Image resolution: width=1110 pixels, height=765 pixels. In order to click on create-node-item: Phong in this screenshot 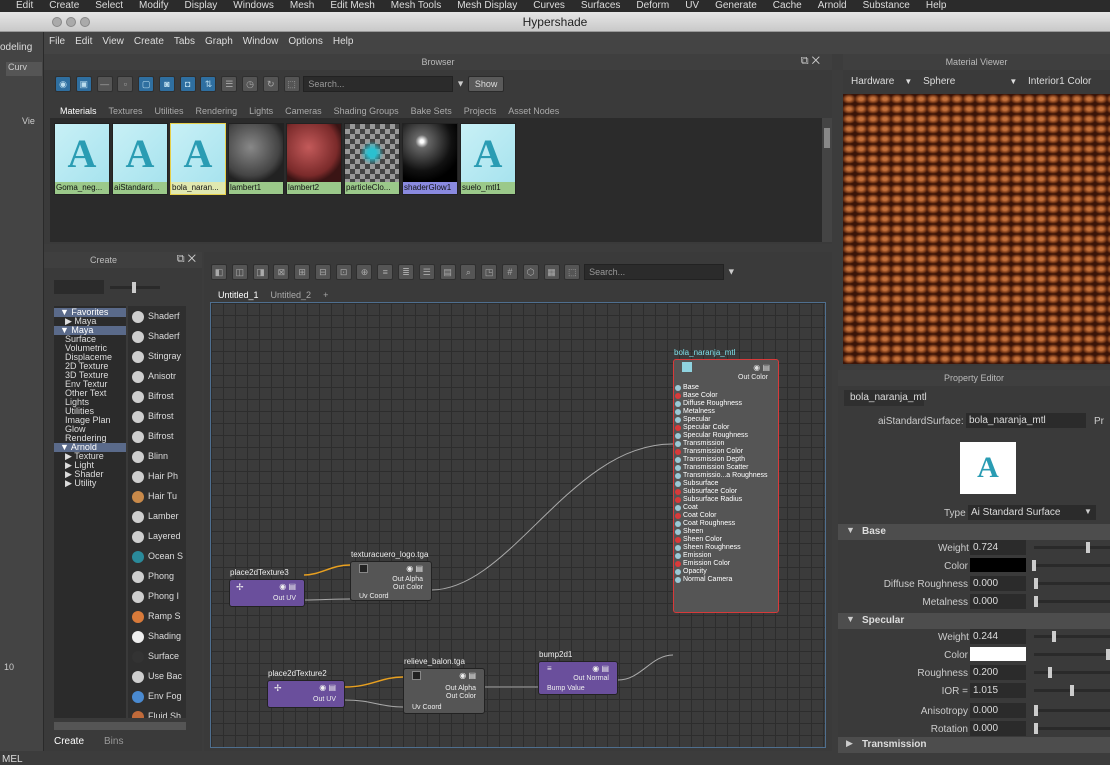, I will do `click(157, 576)`.